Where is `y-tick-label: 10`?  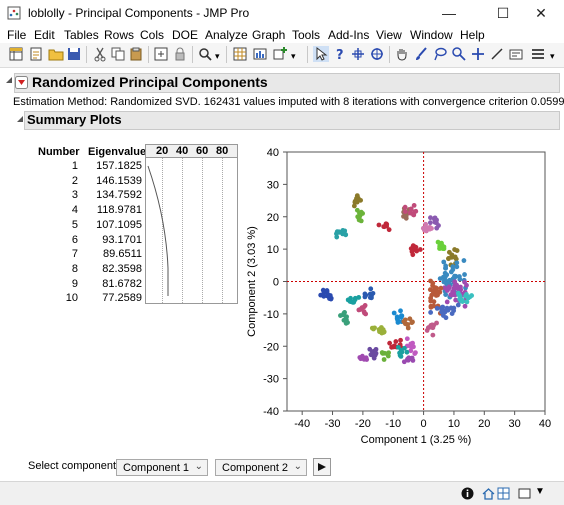
y-tick-label: 10 is located at coordinates (273, 250).